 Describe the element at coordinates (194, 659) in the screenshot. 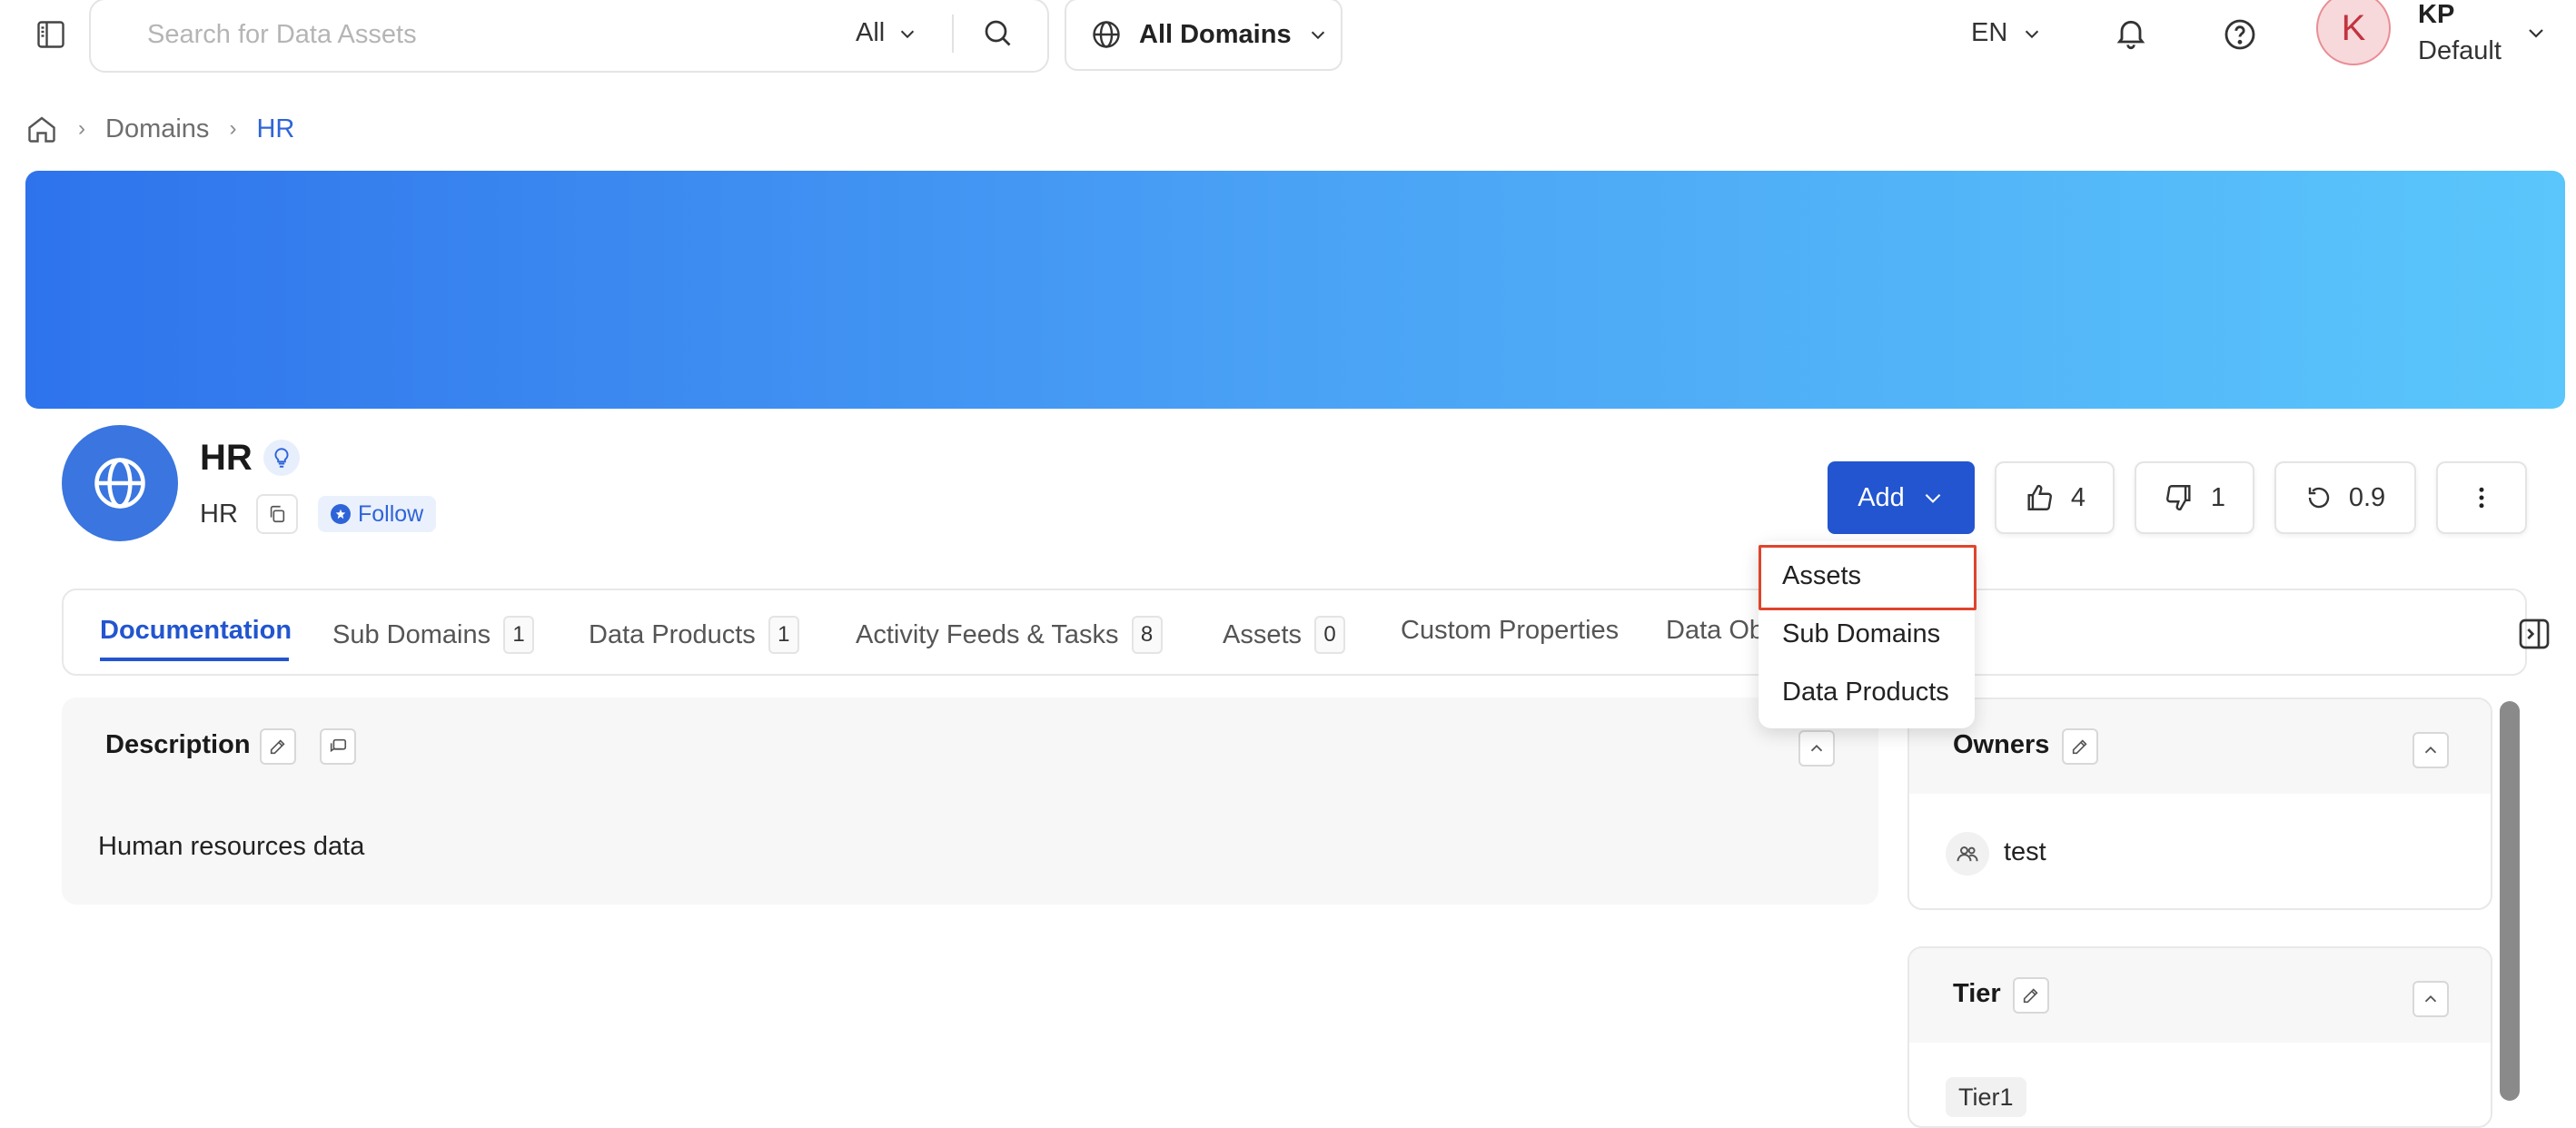

I see `active-tab-indicator` at that location.